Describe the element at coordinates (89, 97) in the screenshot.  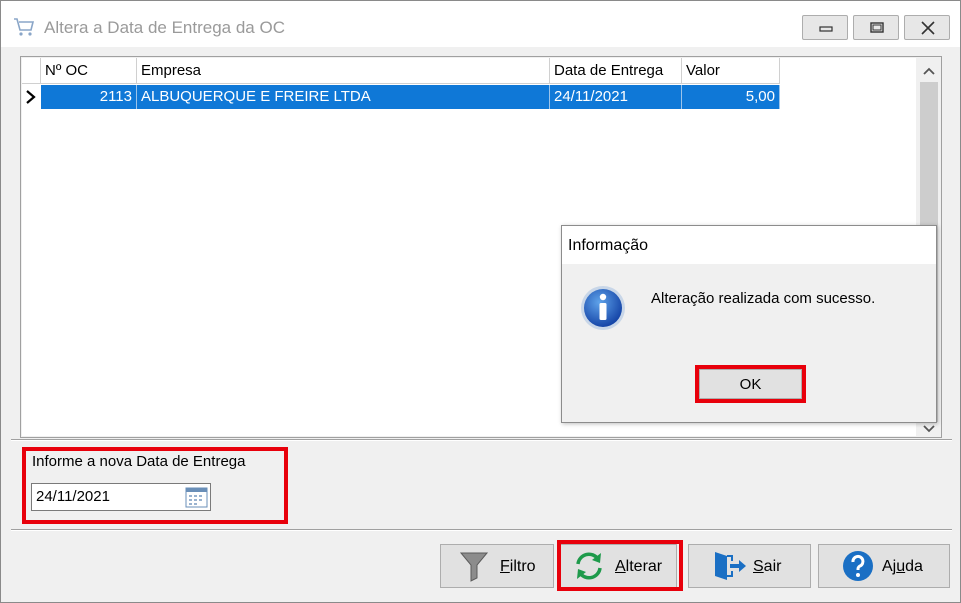
I see `cell-oc: 2113` at that location.